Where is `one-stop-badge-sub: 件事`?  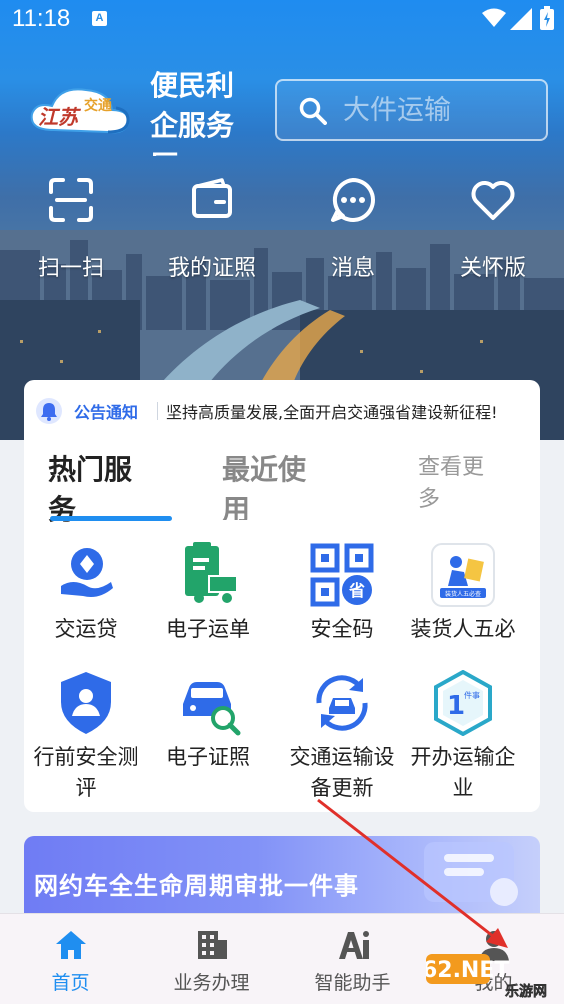
one-stop-badge-sub: 件事 is located at coordinates (472, 695).